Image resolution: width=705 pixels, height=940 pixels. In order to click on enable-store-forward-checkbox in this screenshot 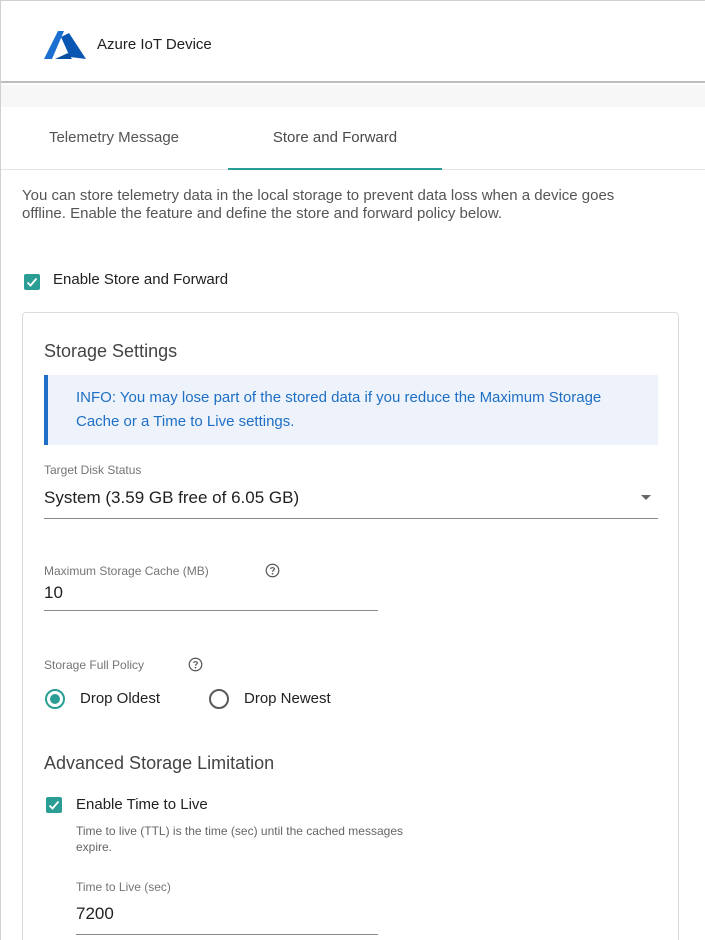, I will do `click(32, 282)`.